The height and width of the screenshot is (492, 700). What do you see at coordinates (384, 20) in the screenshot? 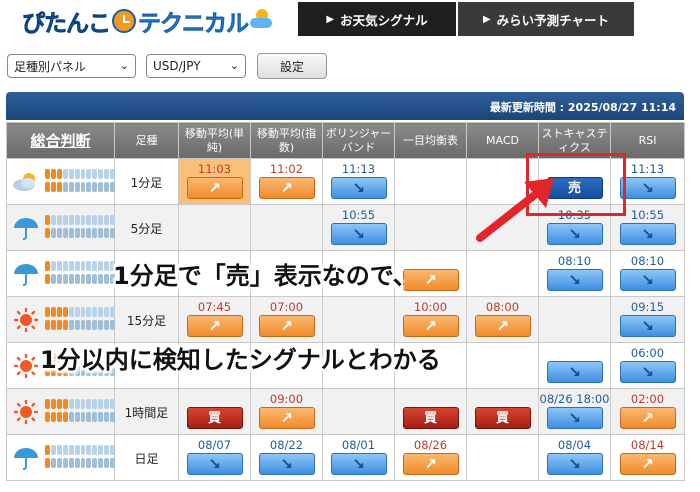
I see `tab-label: お天気シグナル` at bounding box center [384, 20].